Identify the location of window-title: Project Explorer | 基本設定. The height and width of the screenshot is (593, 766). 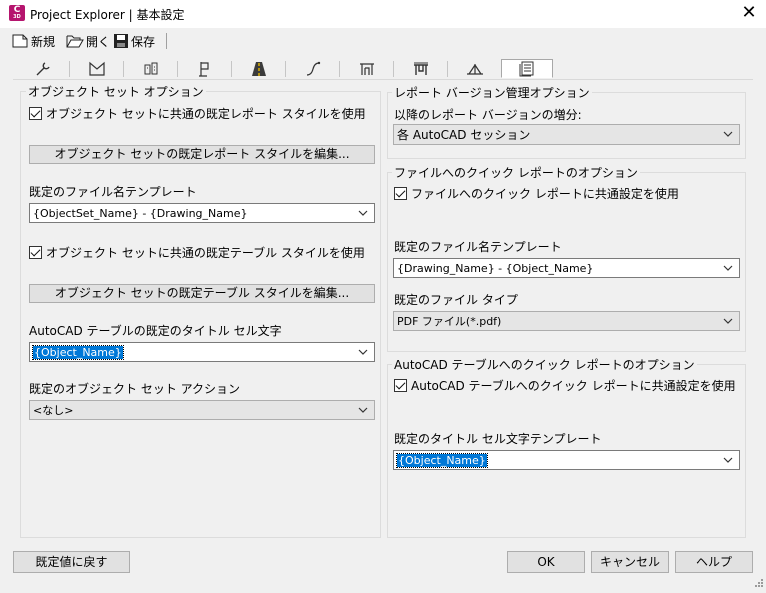
(107, 15).